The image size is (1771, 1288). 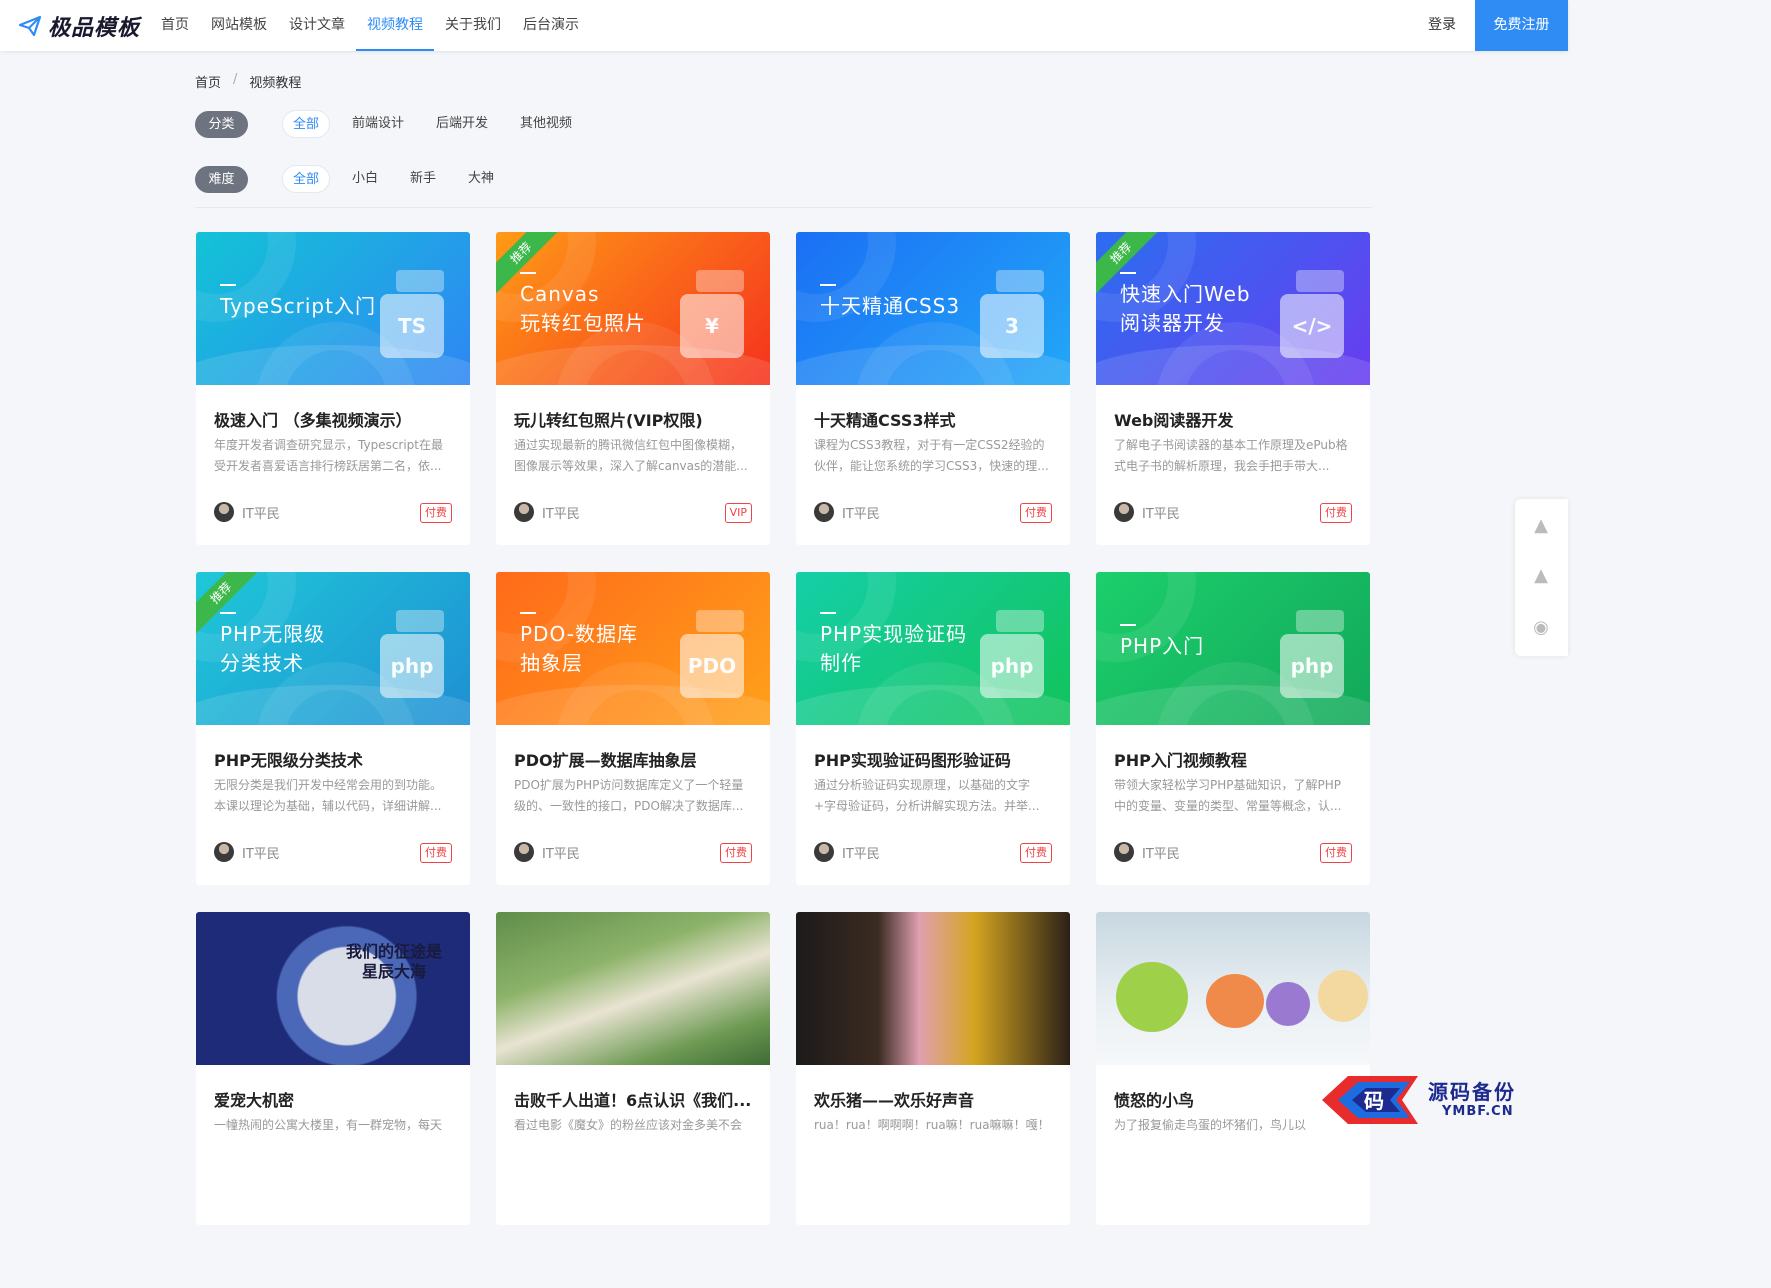 I want to click on card-thumbnail: 十天精通CSS3 3, so click(x=933, y=308).